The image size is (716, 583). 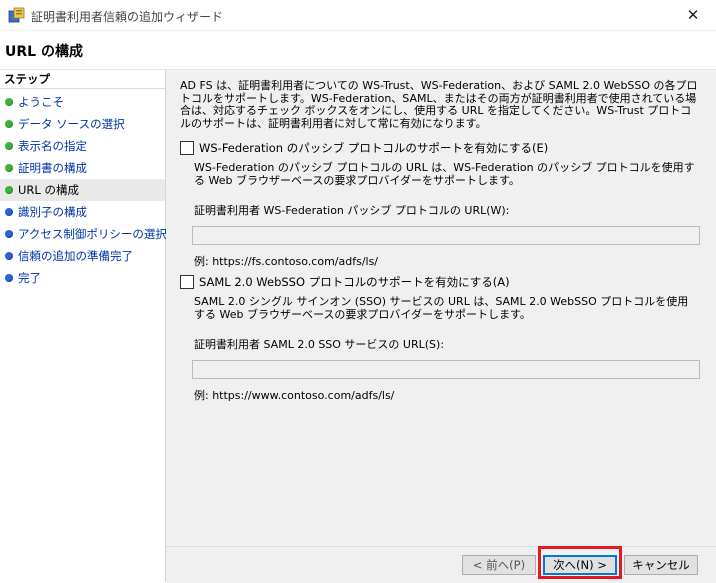 I want to click on saml-checkbox-row: SAML 2.0 WebSSO プロトコルのサポートを有効にする(A), so click(x=442, y=283).